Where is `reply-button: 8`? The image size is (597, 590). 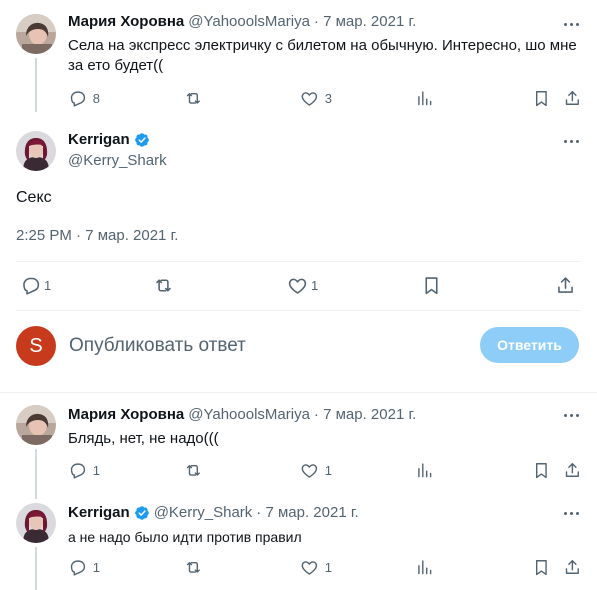 reply-button: 8 is located at coordinates (84, 98).